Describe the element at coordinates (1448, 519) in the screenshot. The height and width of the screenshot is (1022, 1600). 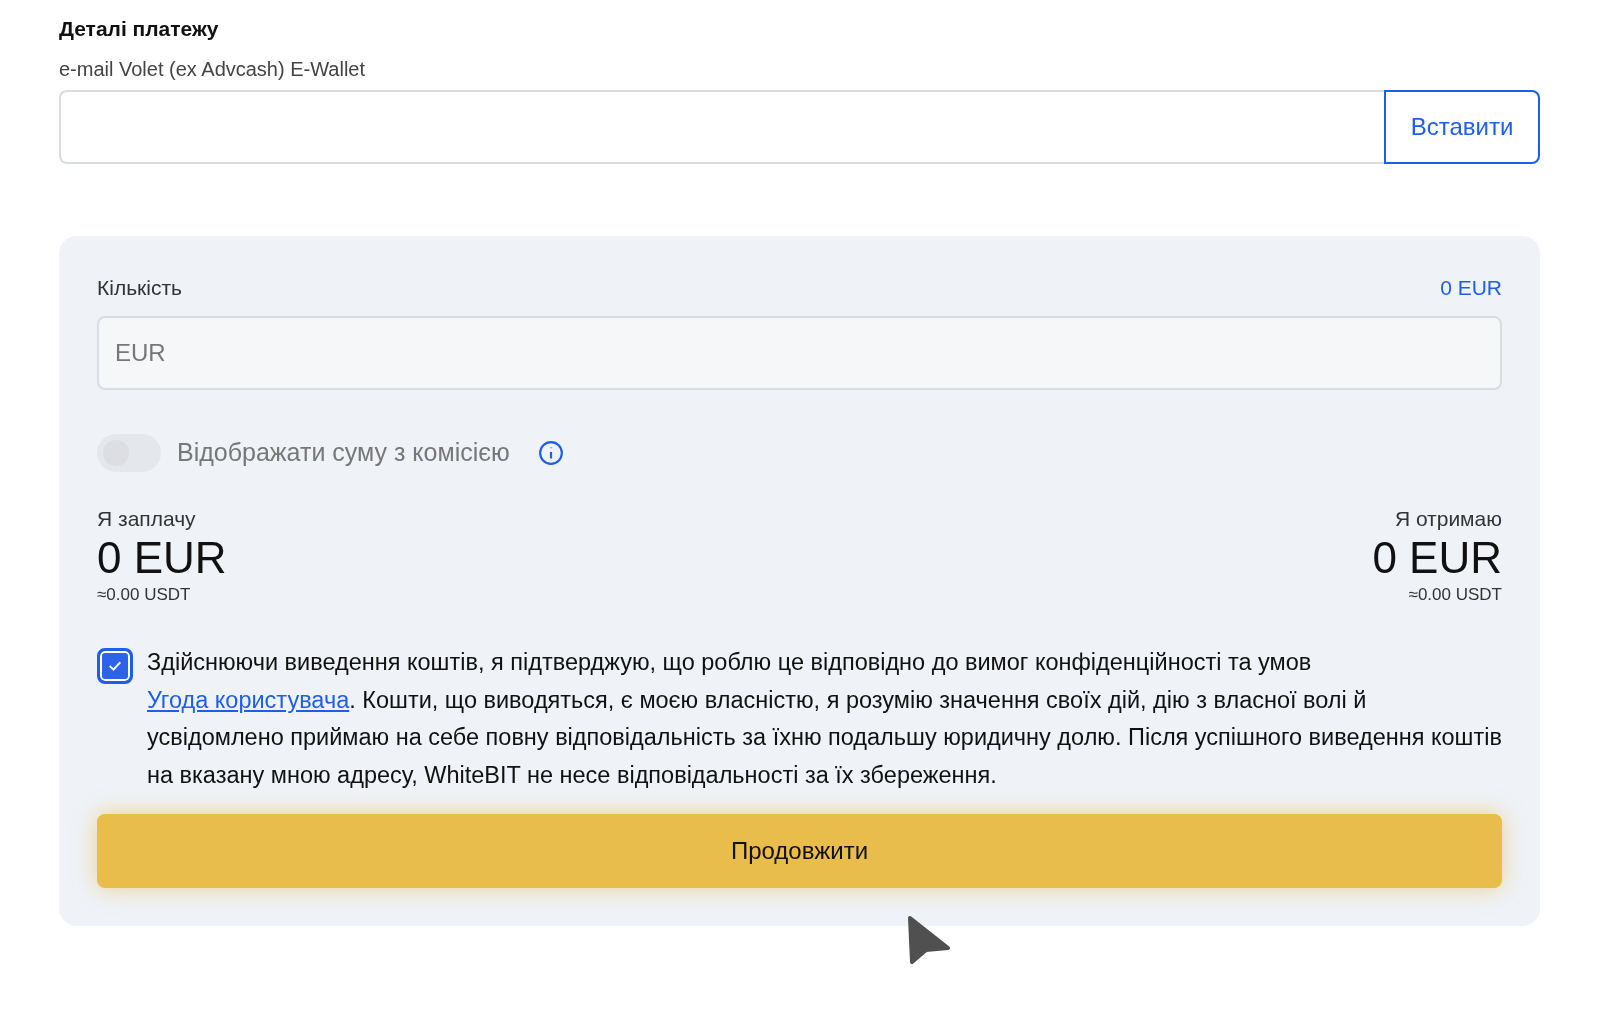
I see `summary-label: Я отримаю` at that location.